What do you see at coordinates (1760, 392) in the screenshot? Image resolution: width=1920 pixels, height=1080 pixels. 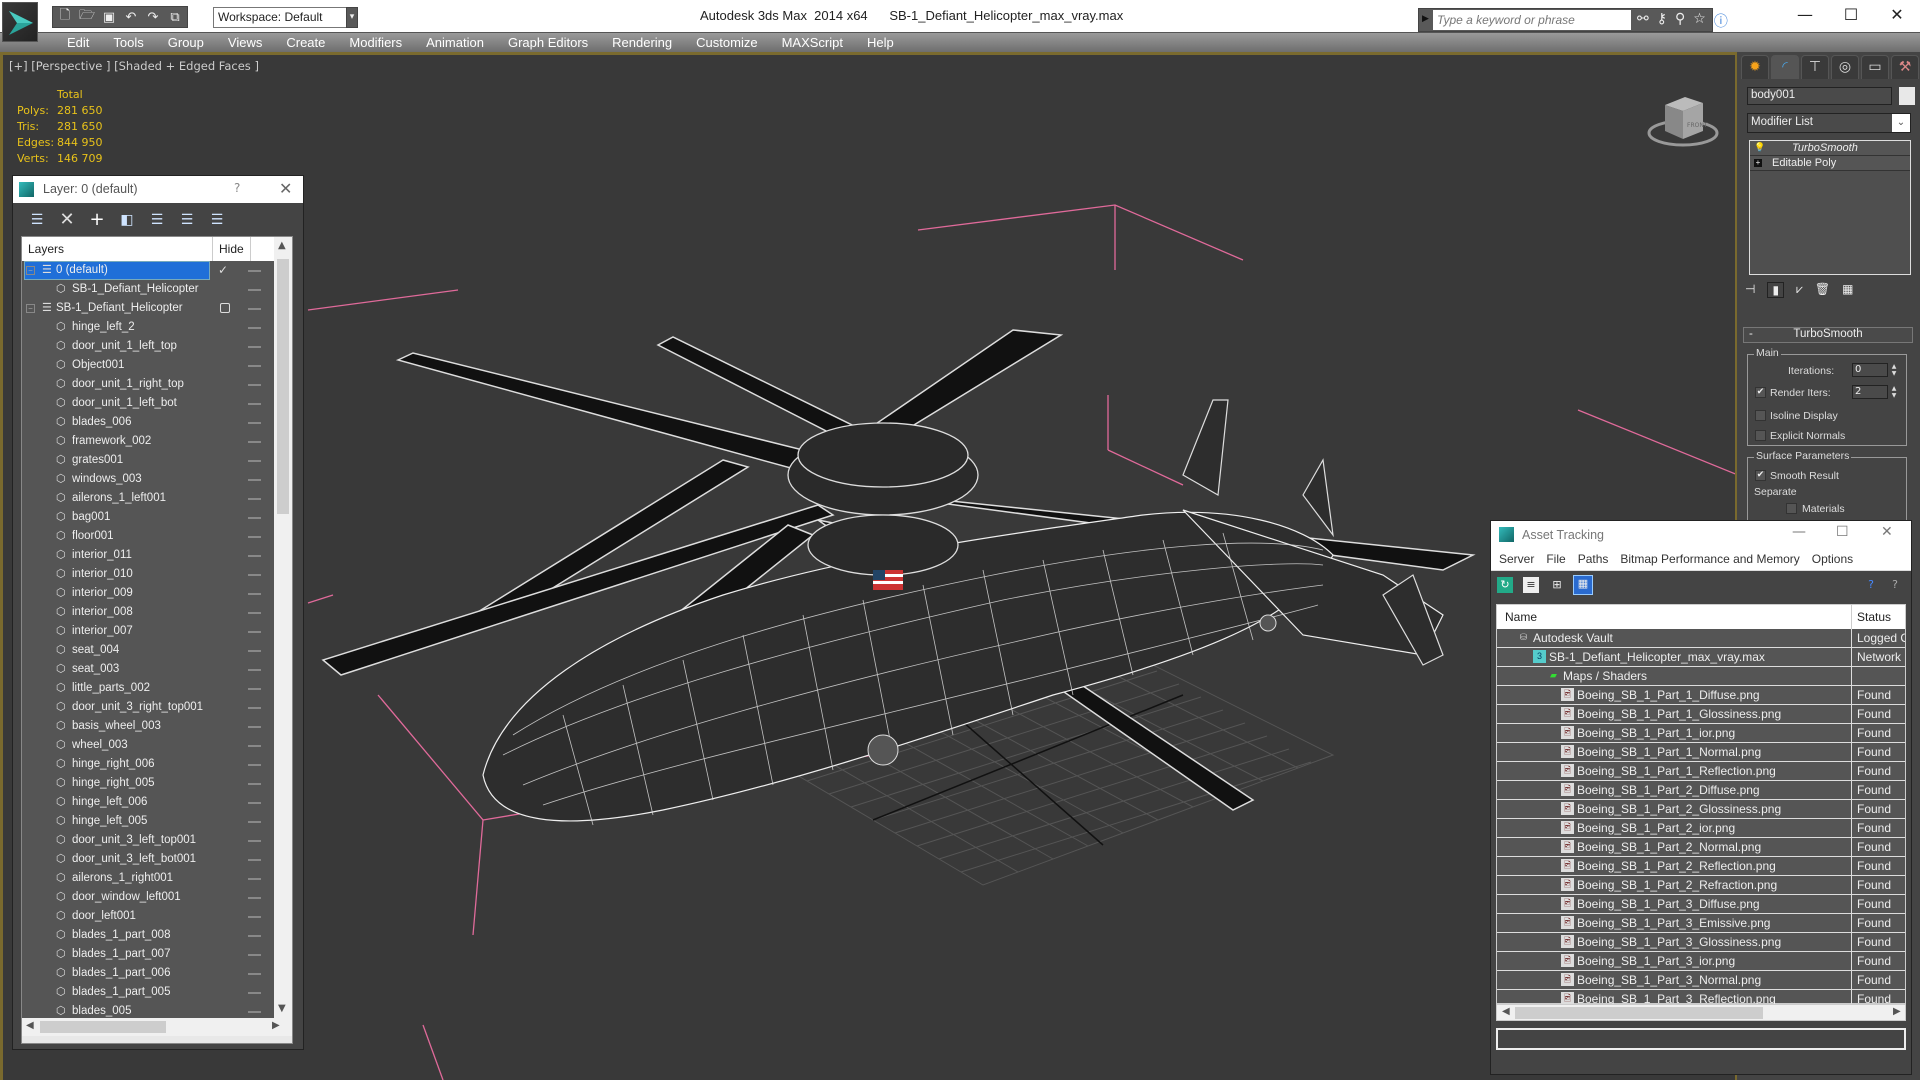 I see `render-iters-checkbox: ✔` at bounding box center [1760, 392].